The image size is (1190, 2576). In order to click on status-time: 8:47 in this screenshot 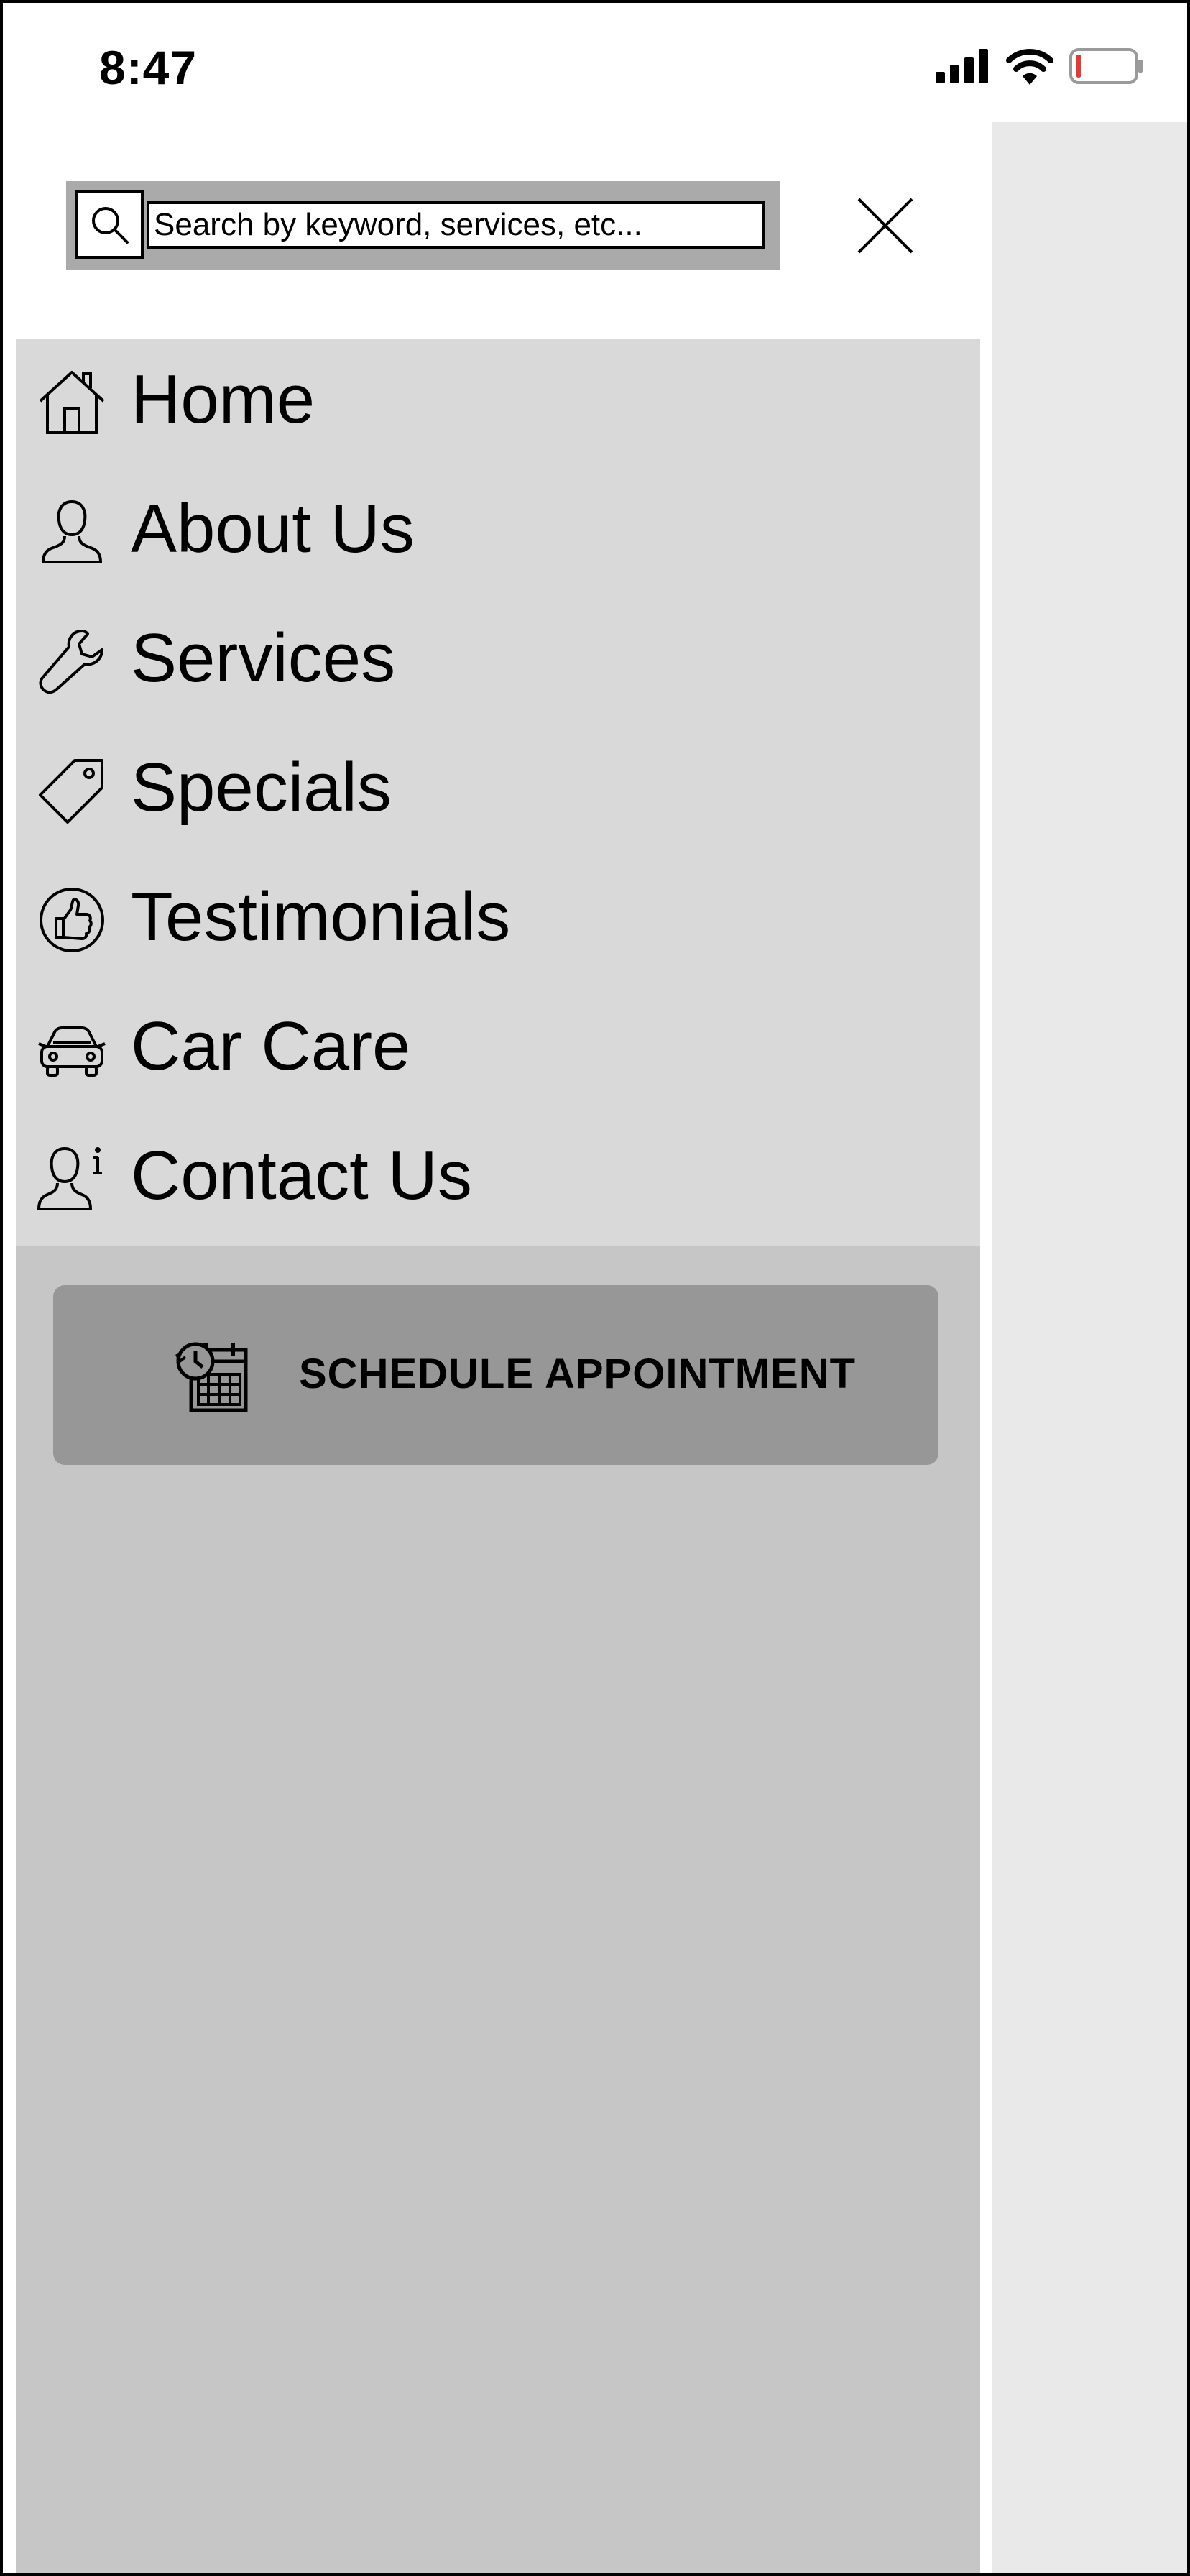, I will do `click(148, 67)`.